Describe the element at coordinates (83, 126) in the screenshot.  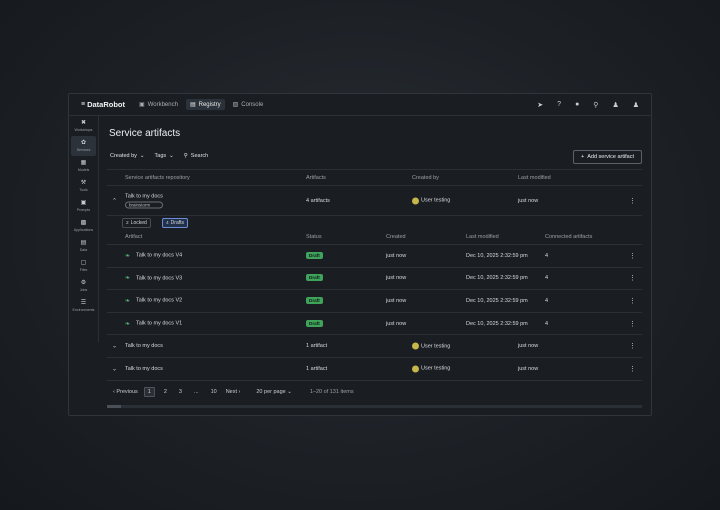
I see `sidebar-item-workshops: ✖ Workshops` at that location.